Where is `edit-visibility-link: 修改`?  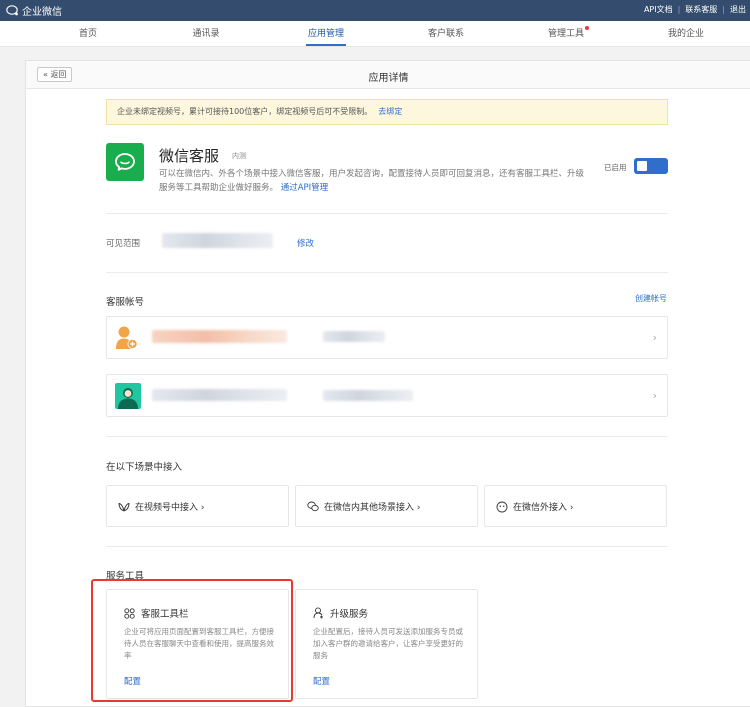
edit-visibility-link: 修改 is located at coordinates (305, 243).